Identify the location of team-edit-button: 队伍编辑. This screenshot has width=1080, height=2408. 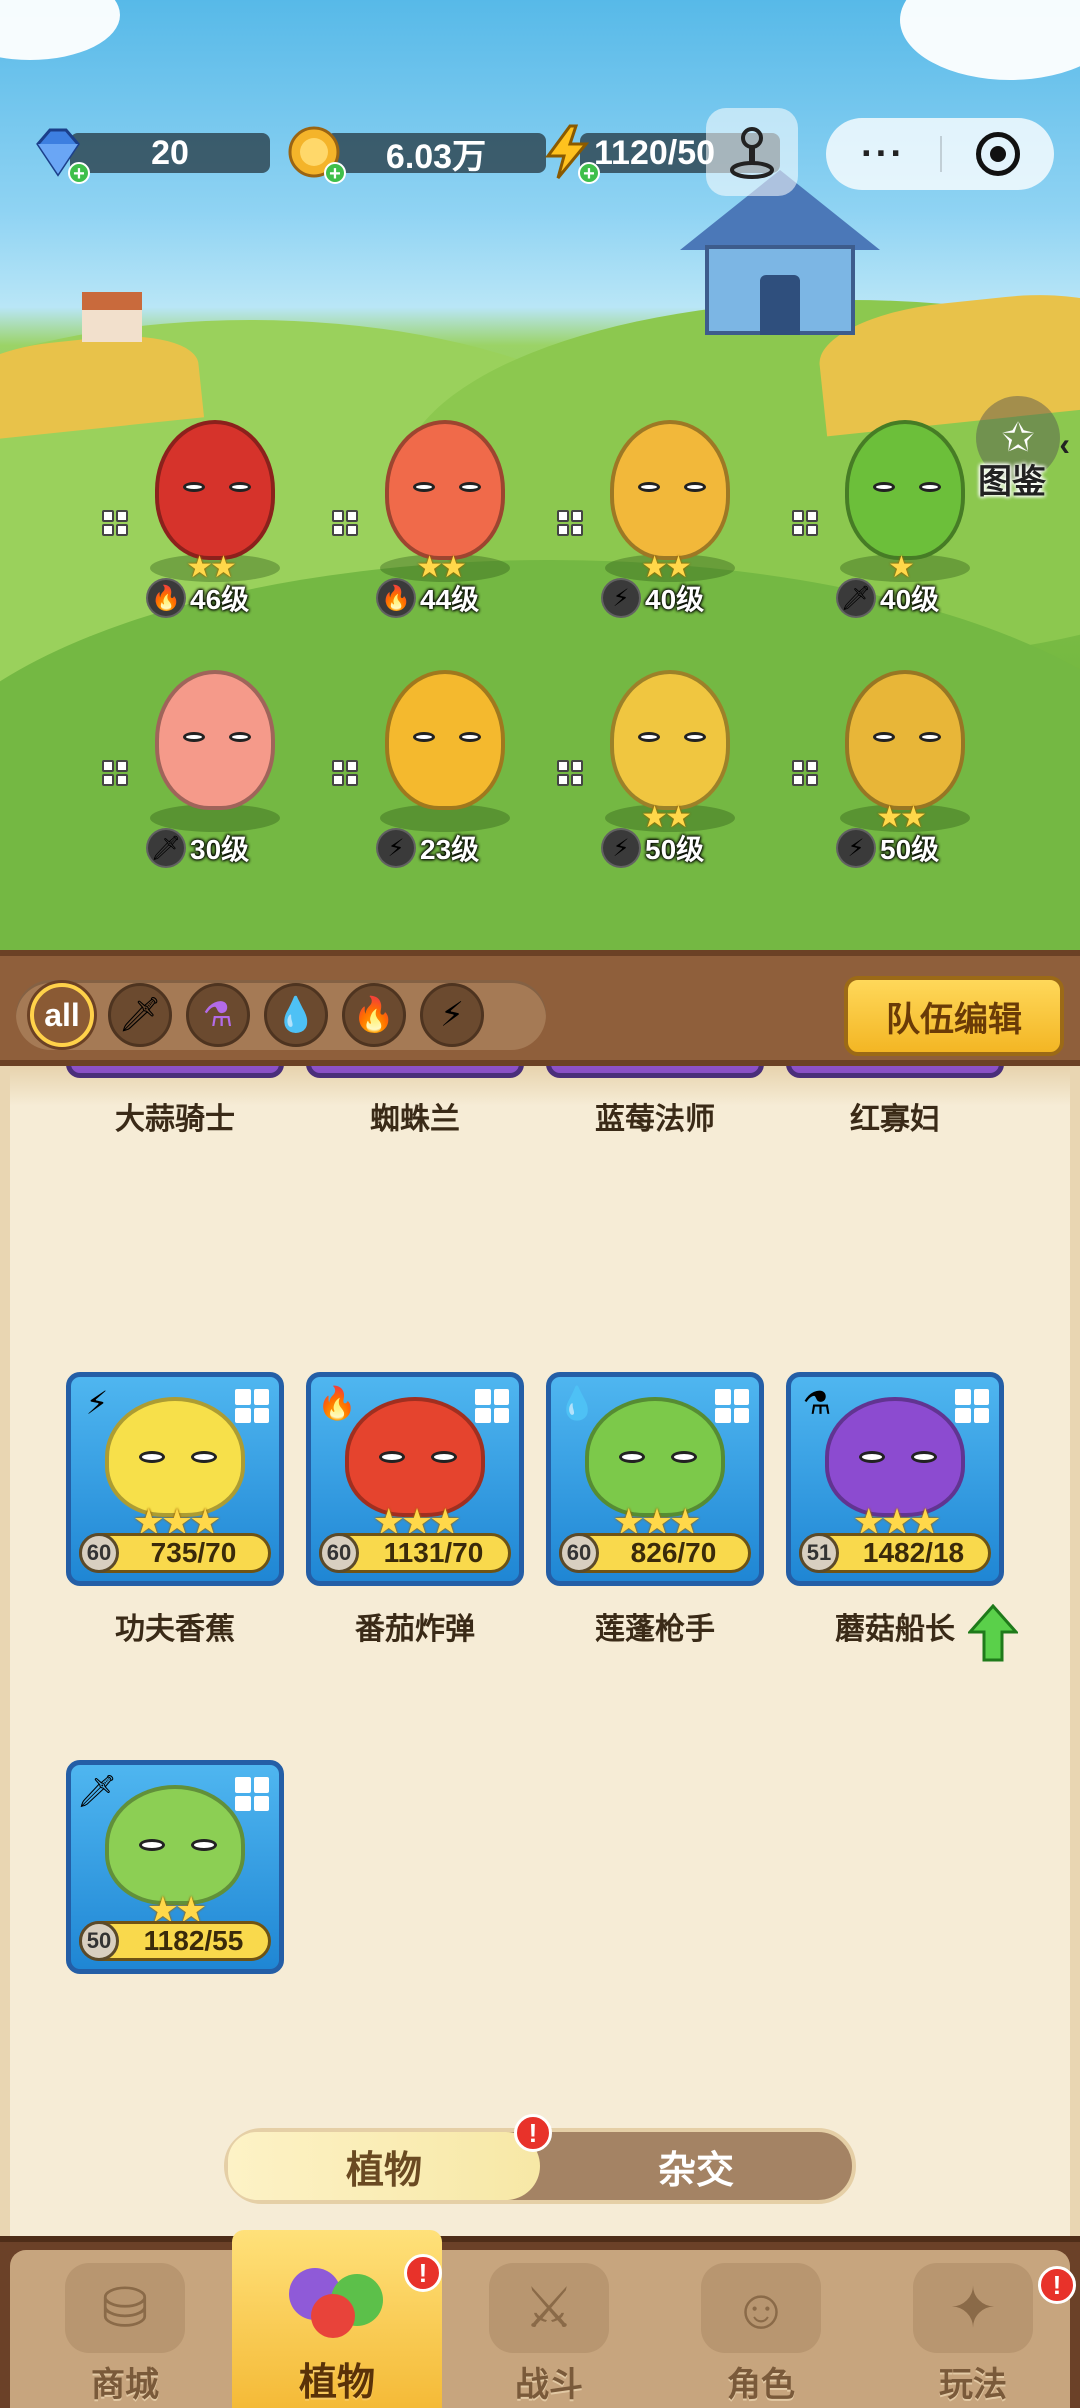
(954, 1016).